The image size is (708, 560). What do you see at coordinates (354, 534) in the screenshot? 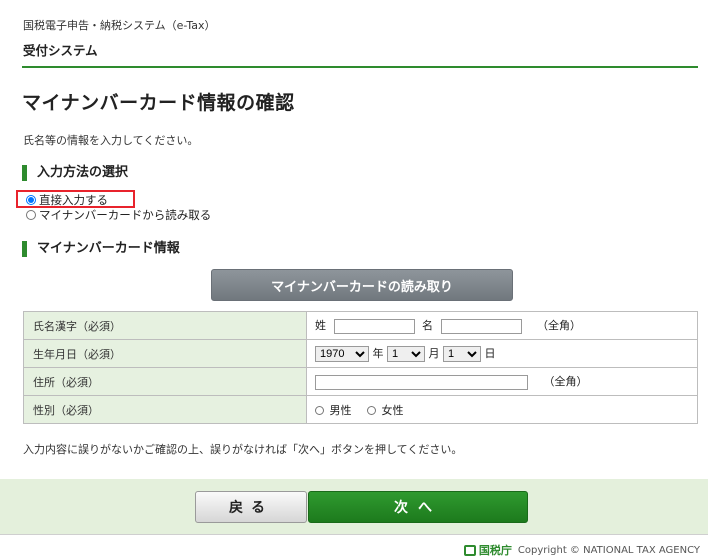
I see `footer-divider` at bounding box center [354, 534].